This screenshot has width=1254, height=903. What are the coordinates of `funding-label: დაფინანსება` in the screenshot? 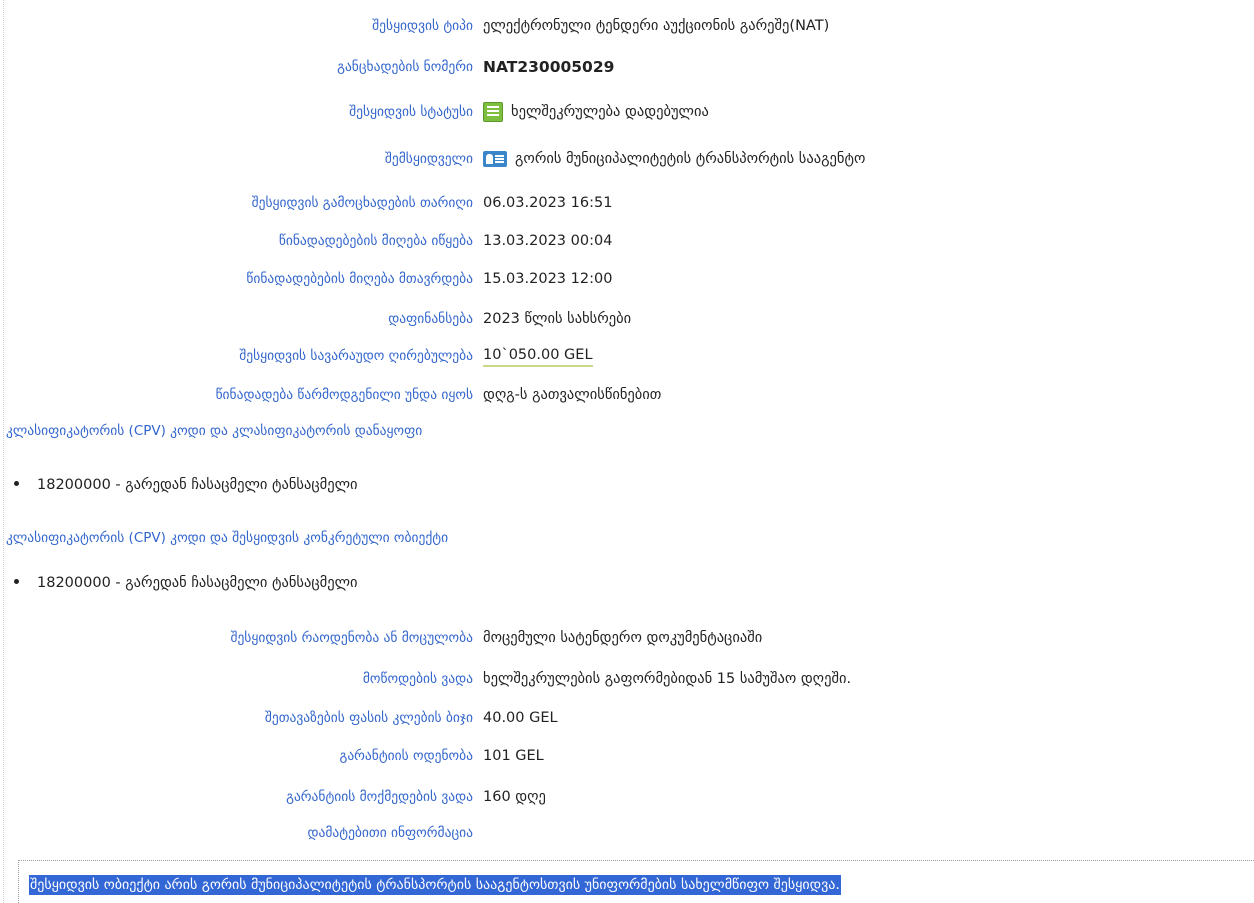 It's located at (430, 319).